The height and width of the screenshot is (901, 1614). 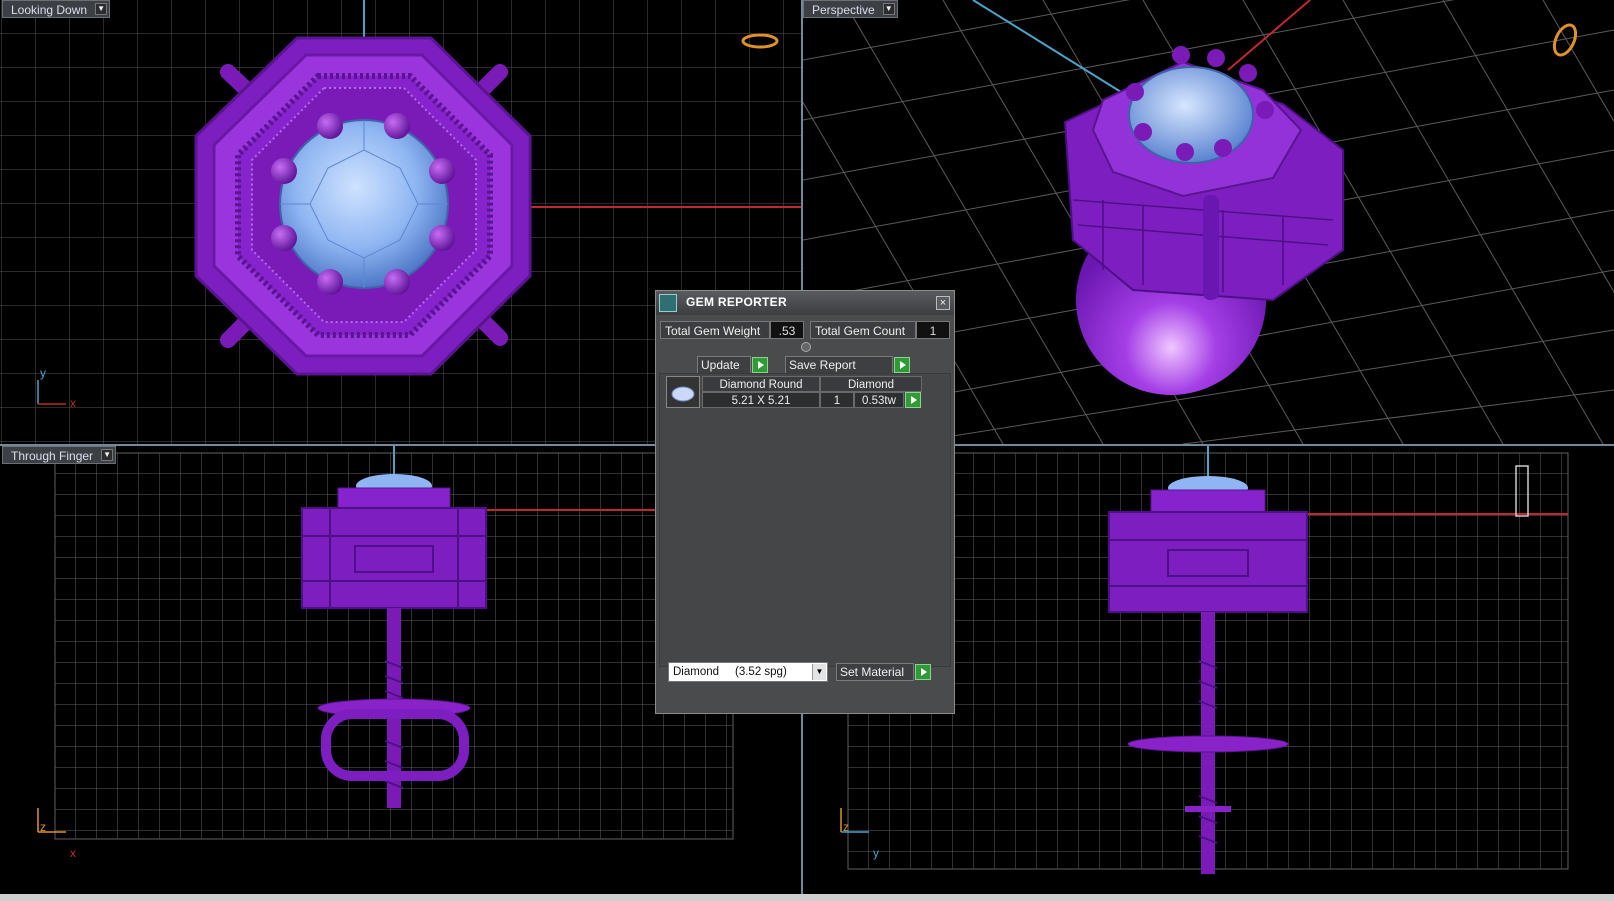 I want to click on save-report-go-icon, so click(x=902, y=365).